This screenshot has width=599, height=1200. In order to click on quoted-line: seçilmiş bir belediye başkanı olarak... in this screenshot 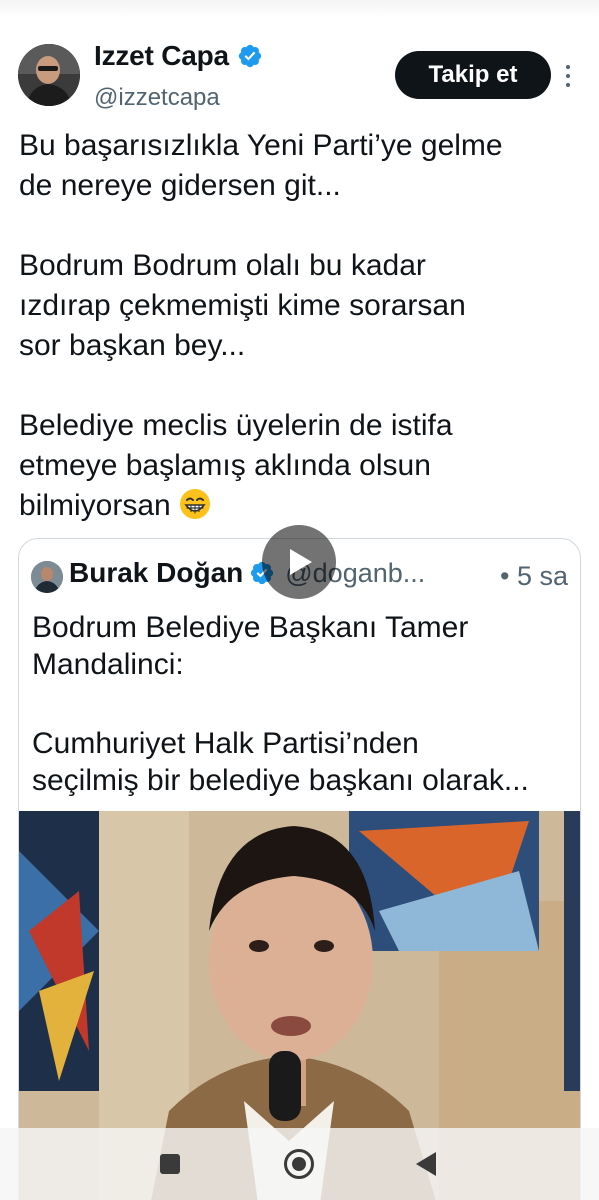, I will do `click(280, 780)`.